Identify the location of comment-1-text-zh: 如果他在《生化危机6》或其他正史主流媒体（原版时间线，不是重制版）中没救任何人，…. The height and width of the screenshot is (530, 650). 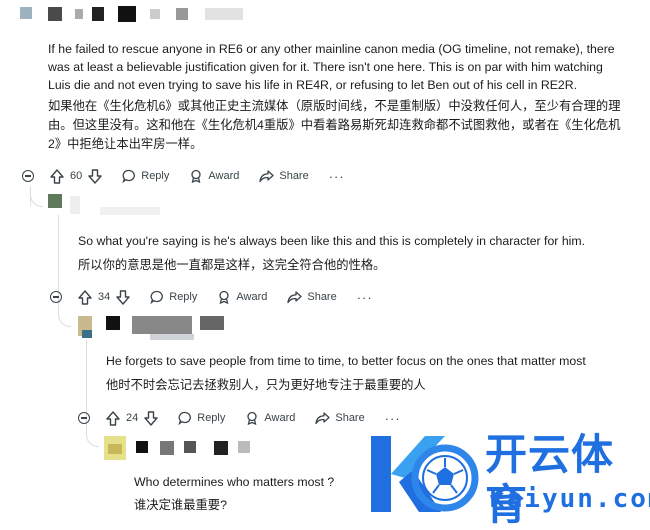
(334, 125).